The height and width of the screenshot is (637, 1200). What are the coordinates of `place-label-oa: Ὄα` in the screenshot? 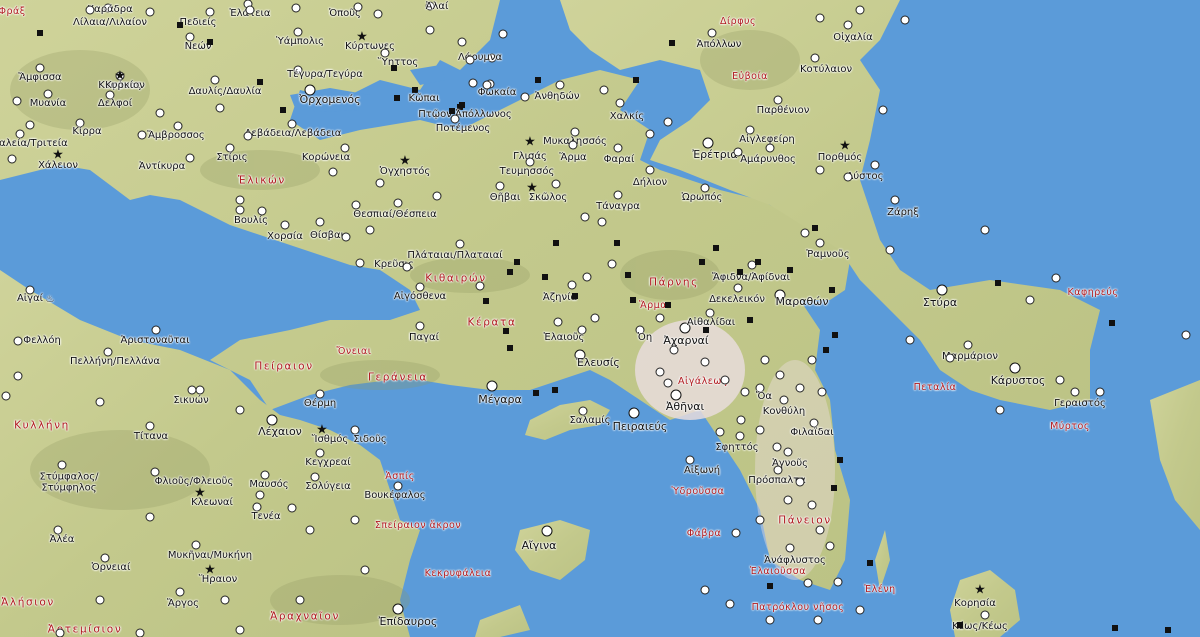 It's located at (764, 397).